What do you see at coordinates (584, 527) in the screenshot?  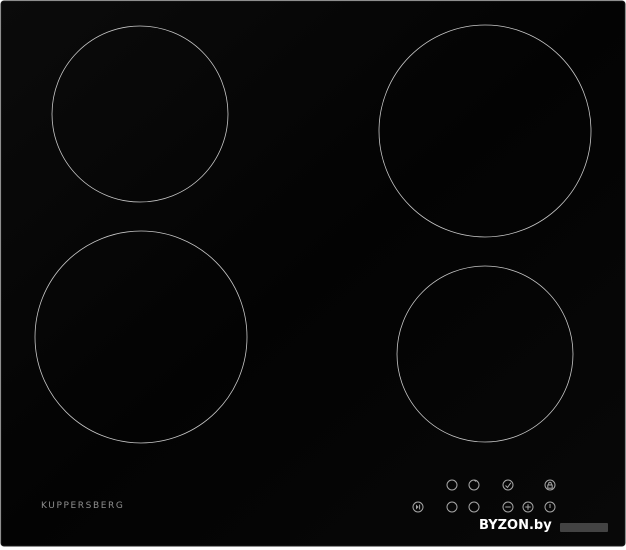 I see `watermark-blurred-caption` at bounding box center [584, 527].